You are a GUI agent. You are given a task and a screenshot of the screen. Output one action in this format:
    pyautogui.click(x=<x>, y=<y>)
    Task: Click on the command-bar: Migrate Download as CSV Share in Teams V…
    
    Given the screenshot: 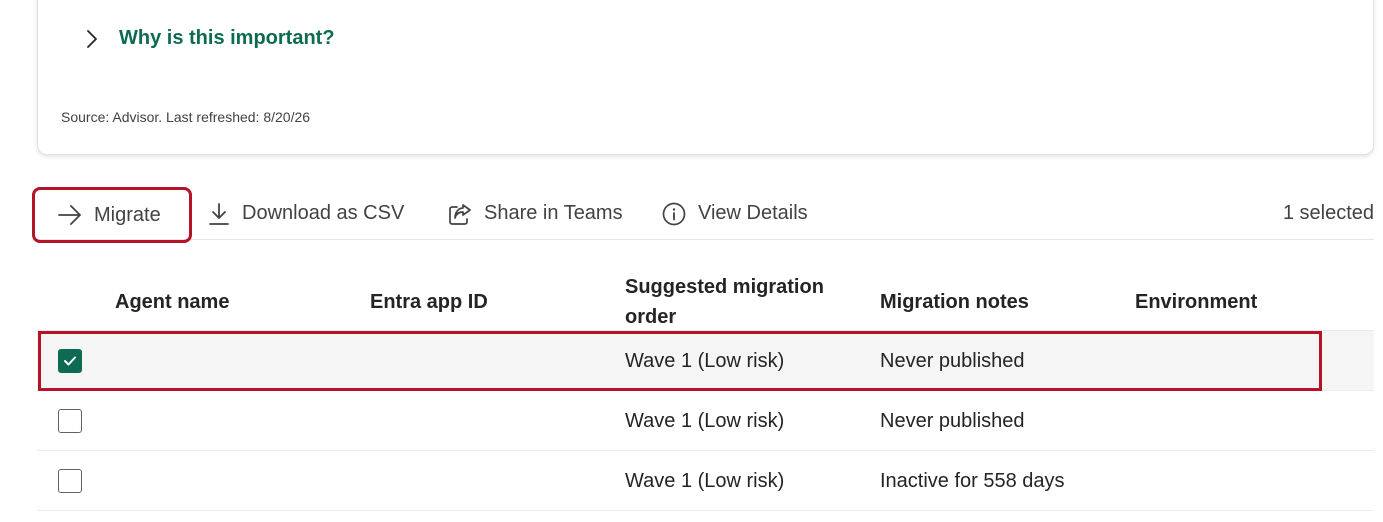 What is the action you would take?
    pyautogui.click(x=703, y=215)
    